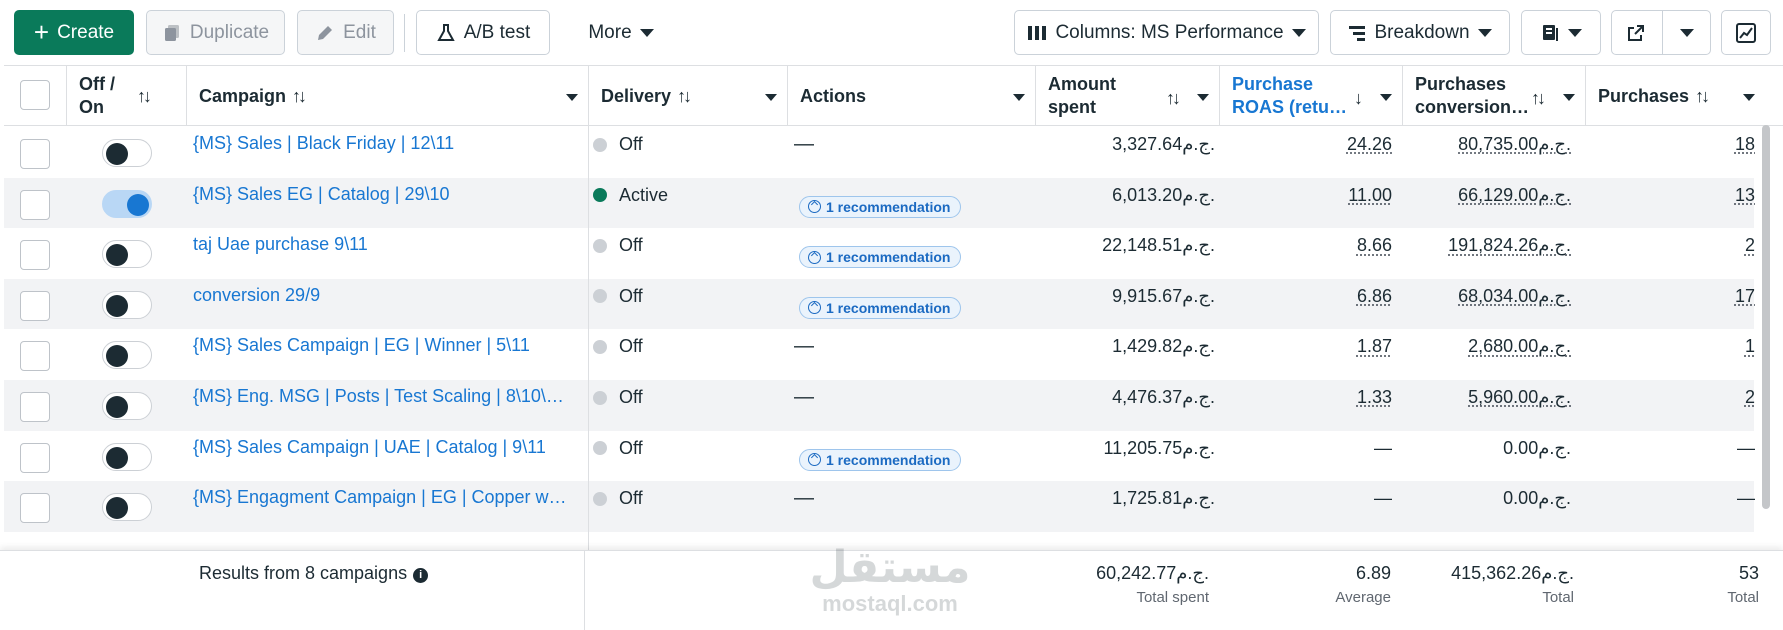 The height and width of the screenshot is (630, 1783). I want to click on purchases-conversion-cell: 80,735.00ج.م., so click(1514, 144).